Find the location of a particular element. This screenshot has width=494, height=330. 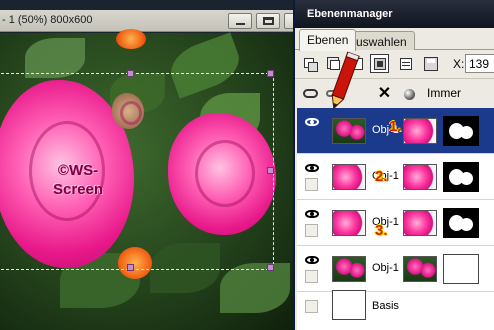

delete-layer-icon: ✕ is located at coordinates (384, 93).